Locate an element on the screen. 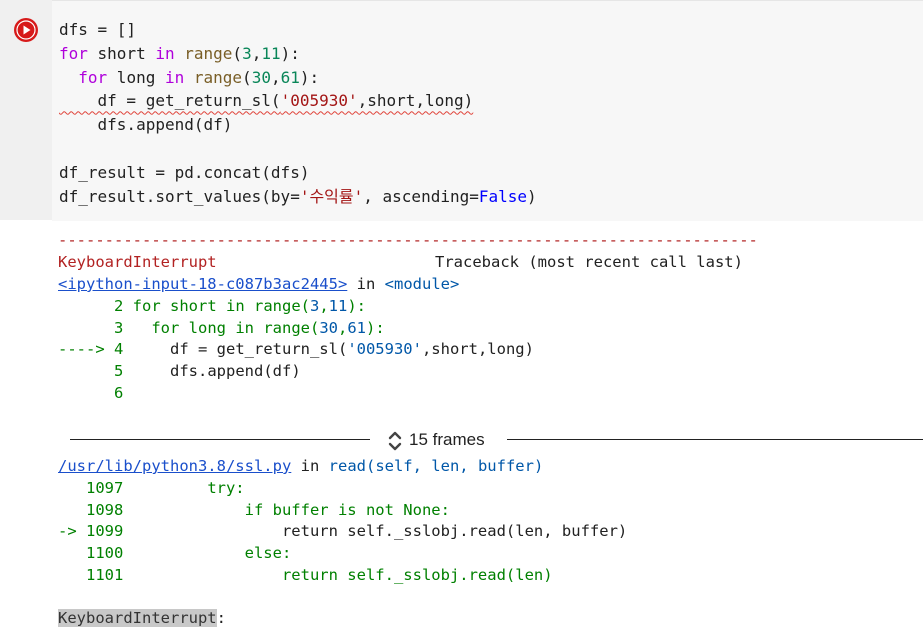  traceback-line: 6 is located at coordinates (90, 393).